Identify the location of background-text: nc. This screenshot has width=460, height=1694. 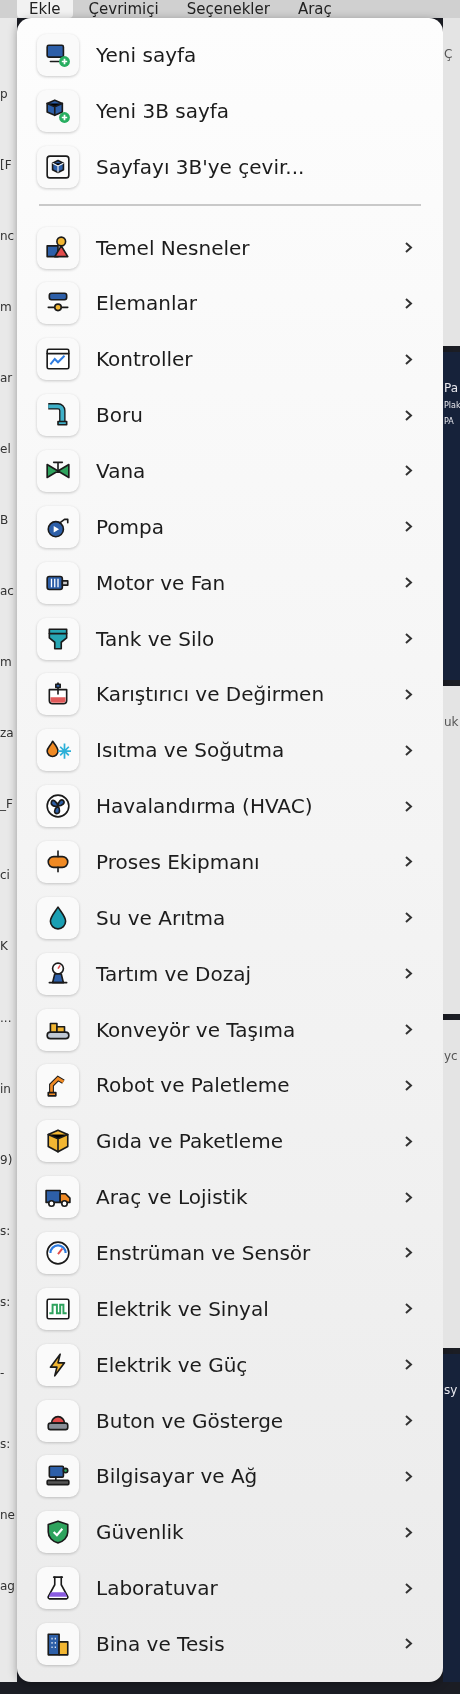
(8, 235).